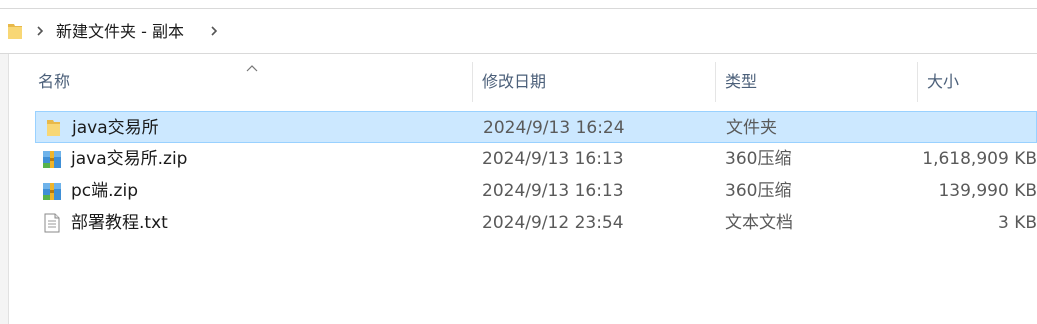  Describe the element at coordinates (553, 223) in the screenshot. I see `file-modified: 2024/9/12 23:54` at that location.